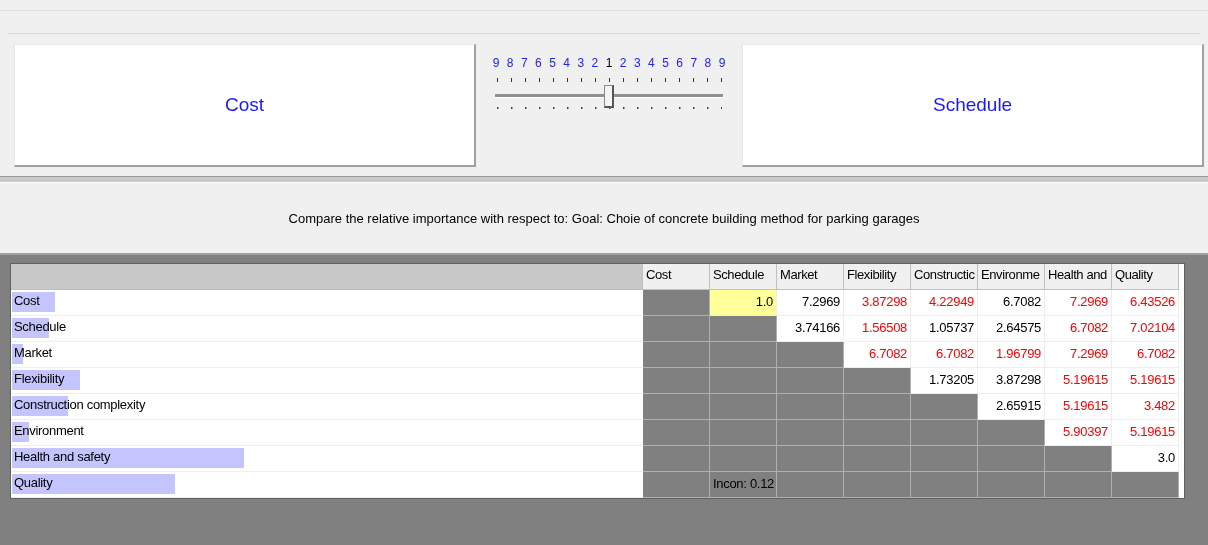  What do you see at coordinates (1145, 277) in the screenshot?
I see `column-header: Quality` at bounding box center [1145, 277].